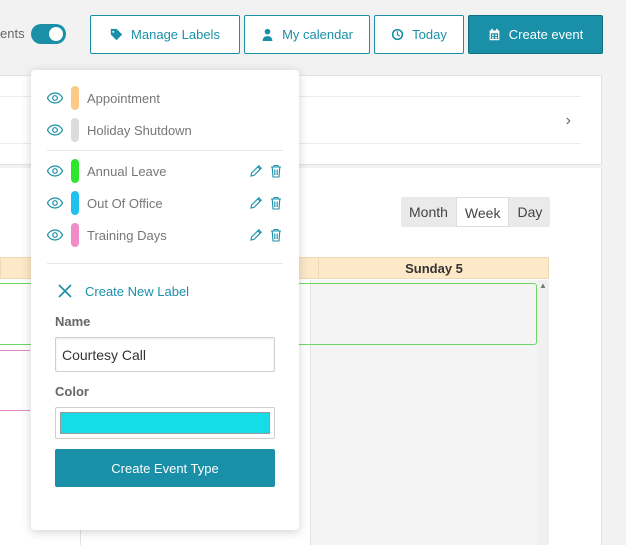 Image resolution: width=626 pixels, height=545 pixels. I want to click on create-event-type-button: Create Event Type, so click(165, 468).